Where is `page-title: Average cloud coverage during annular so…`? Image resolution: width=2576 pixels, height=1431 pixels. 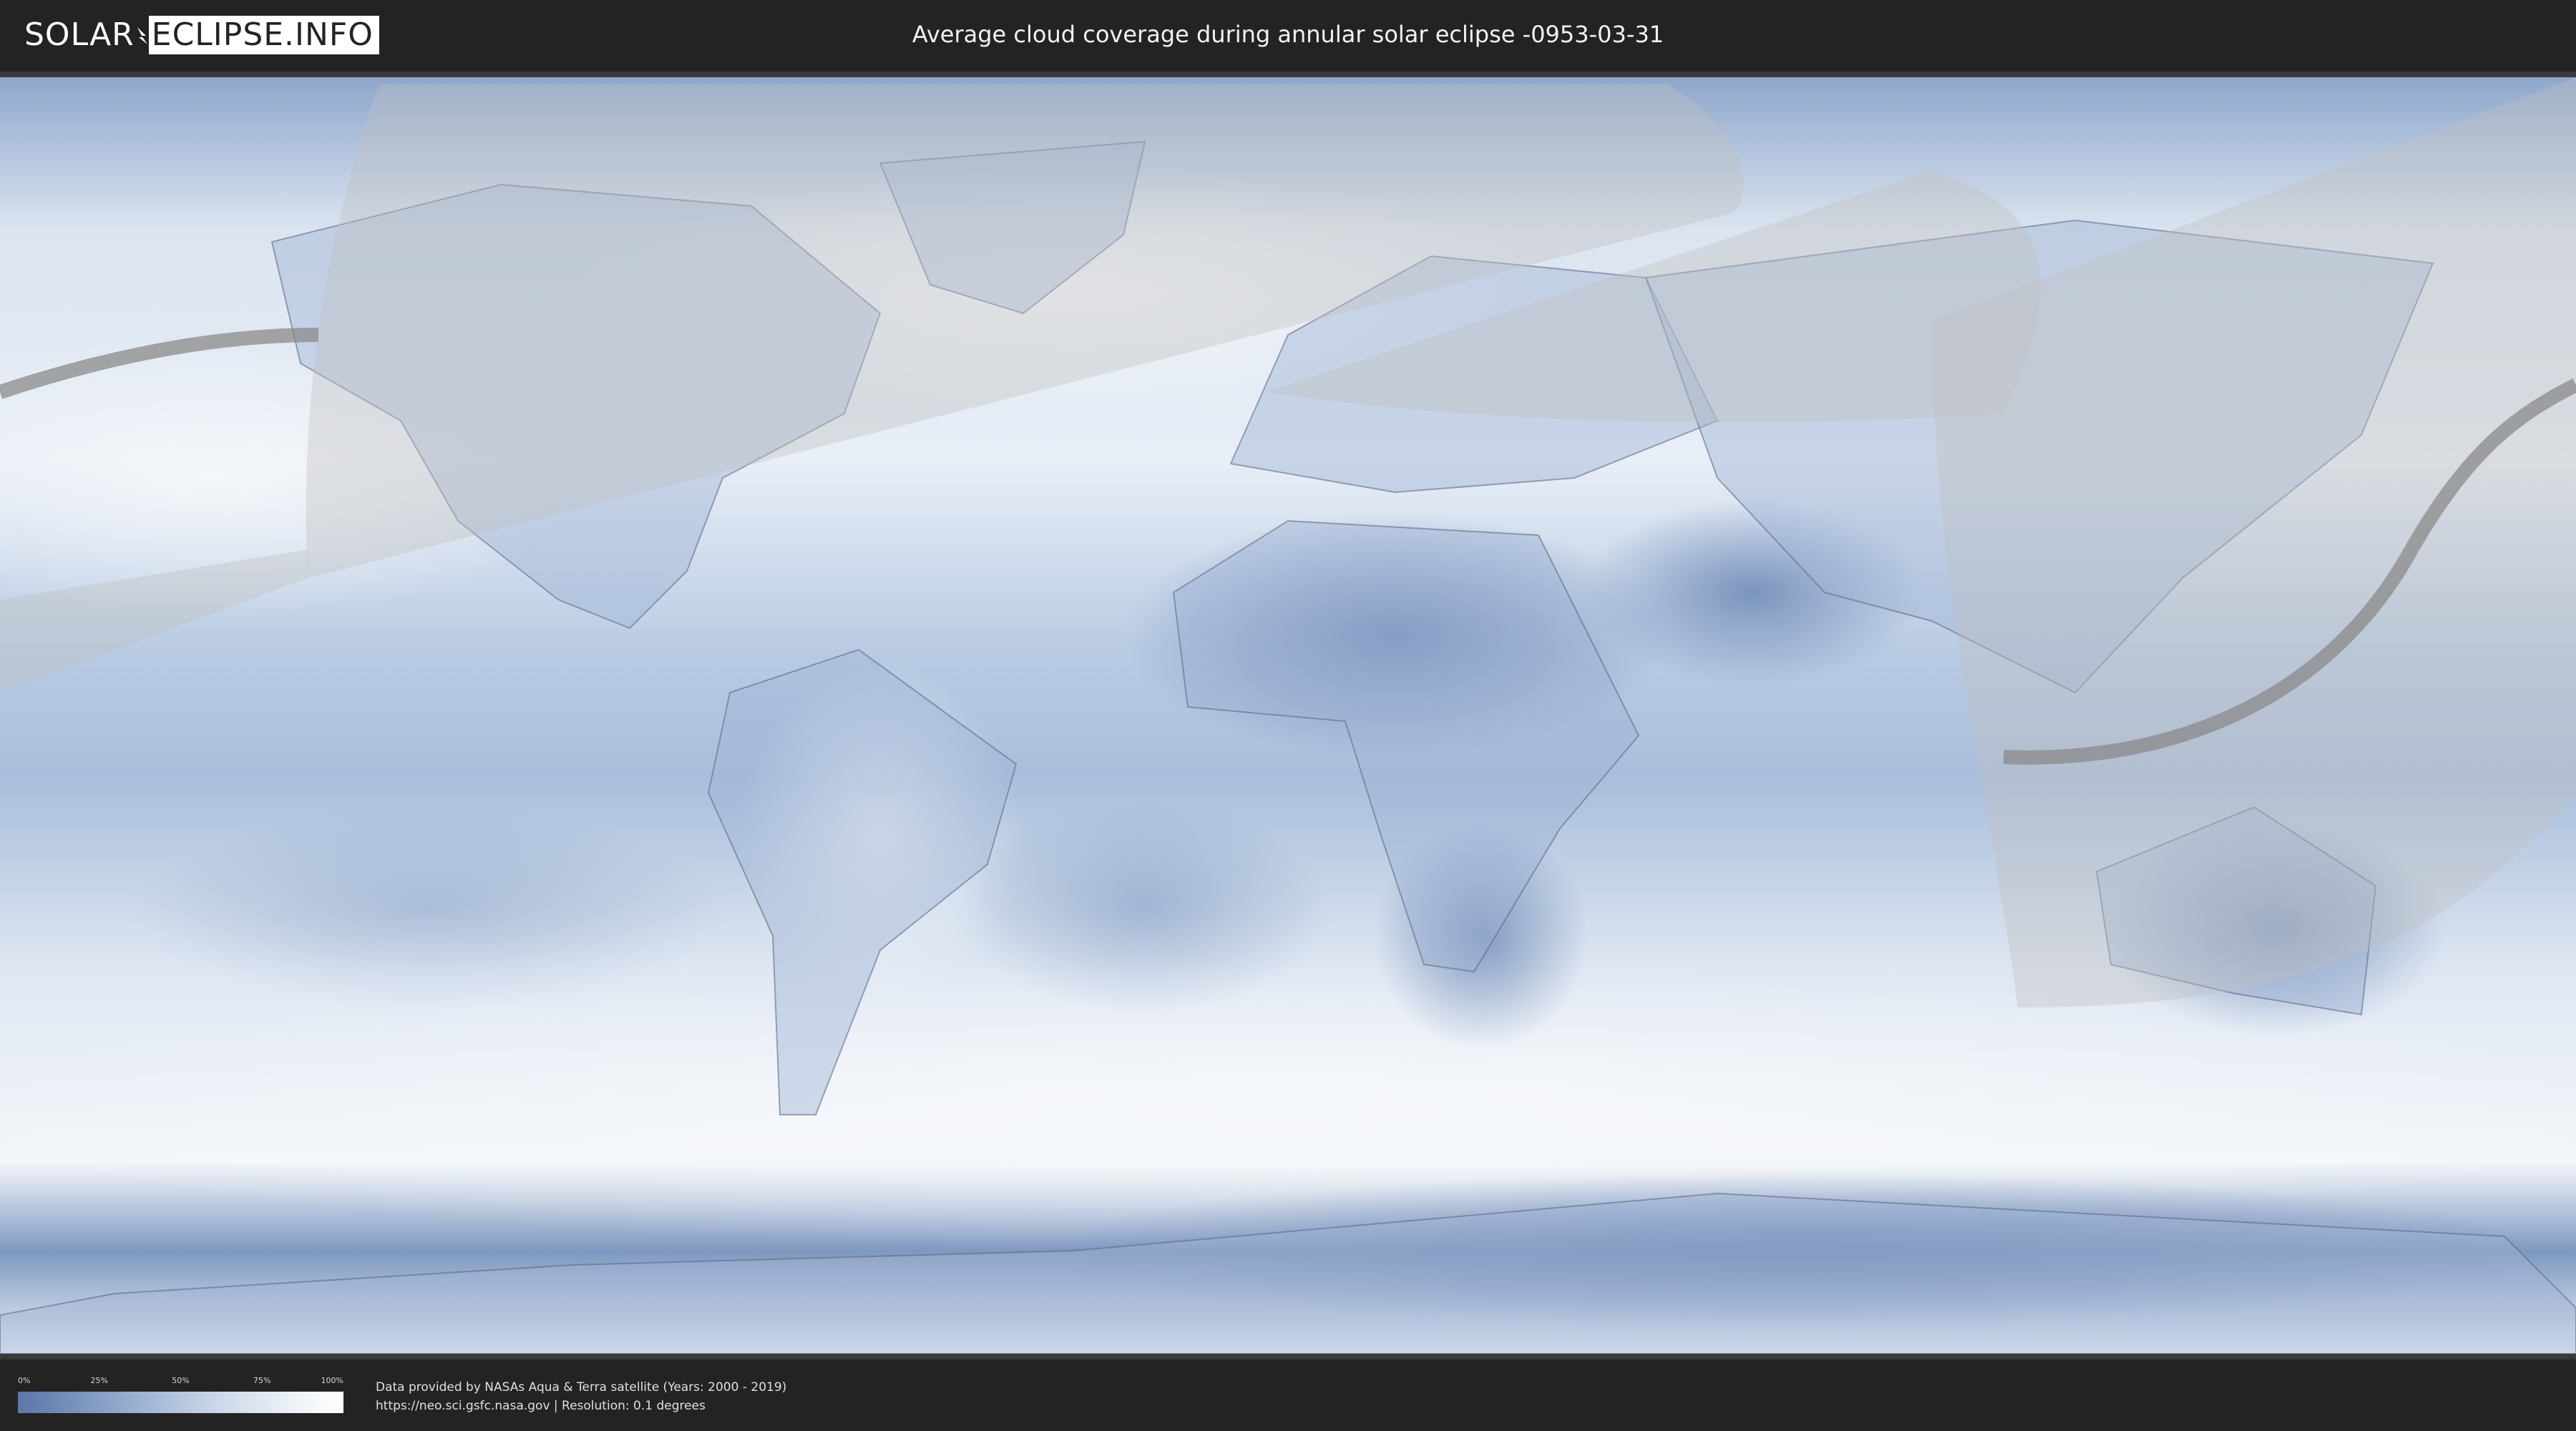
page-title: Average cloud coverage during annular so… is located at coordinates (1288, 34).